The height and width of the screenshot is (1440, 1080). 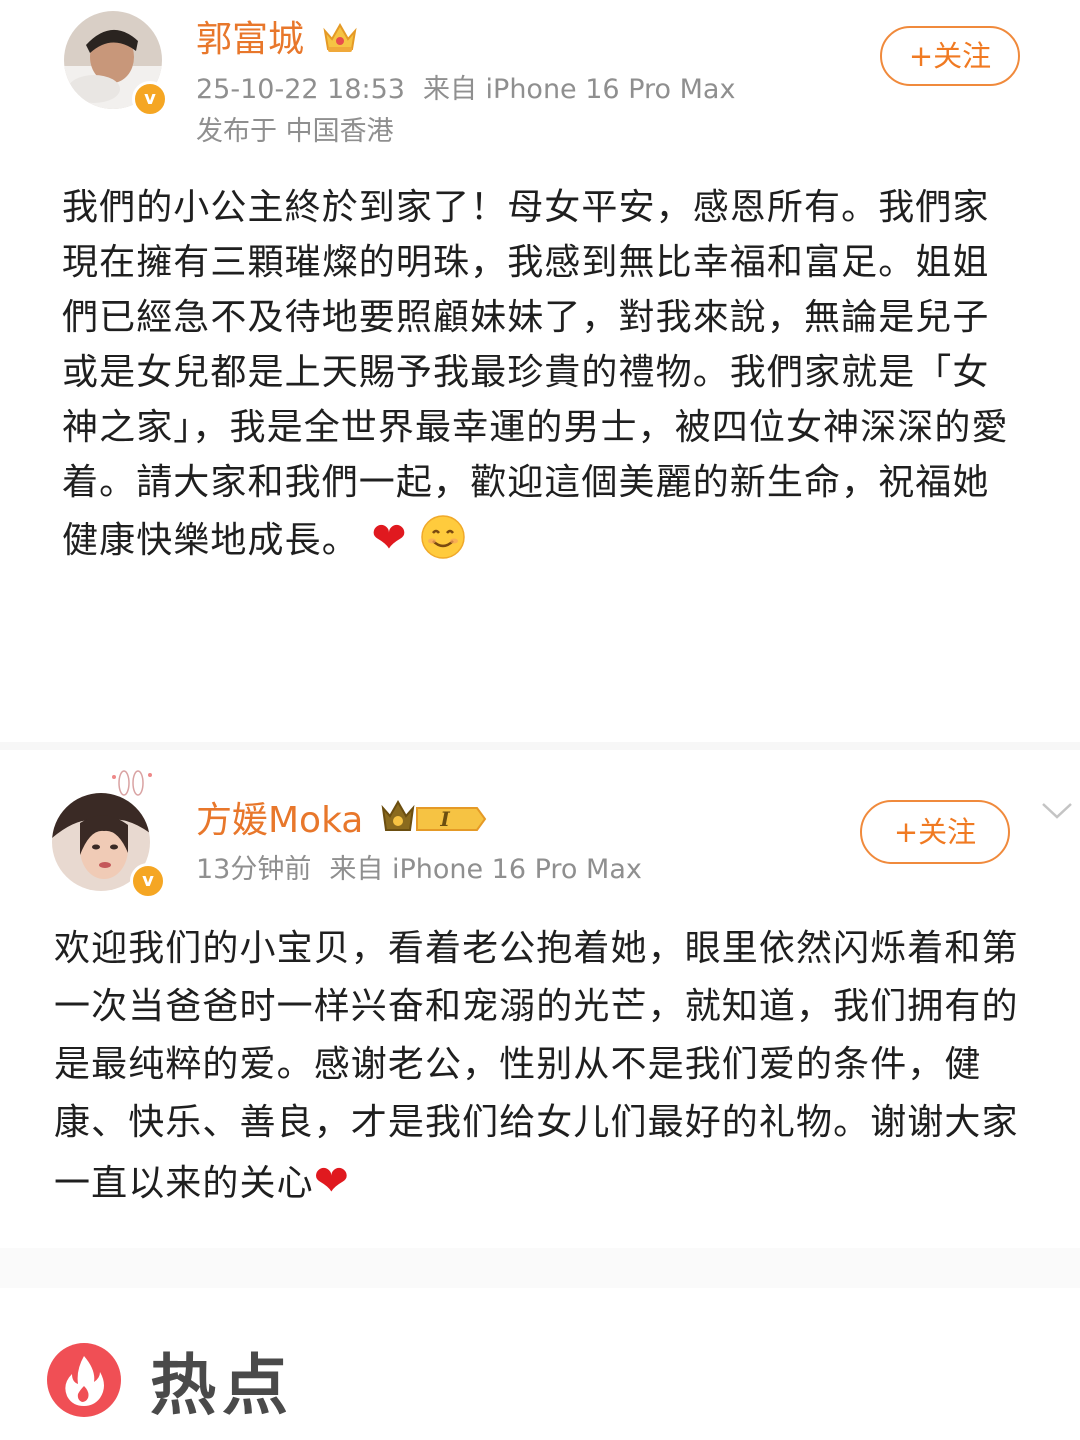 I want to click on hot-section-label: 热点, so click(x=222, y=1385).